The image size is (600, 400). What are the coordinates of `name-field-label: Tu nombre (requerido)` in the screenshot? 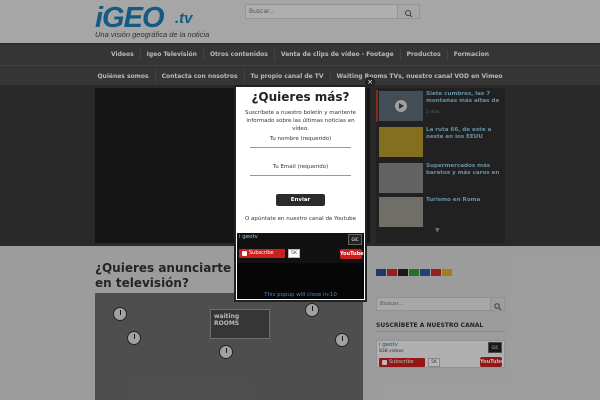 It's located at (300, 139).